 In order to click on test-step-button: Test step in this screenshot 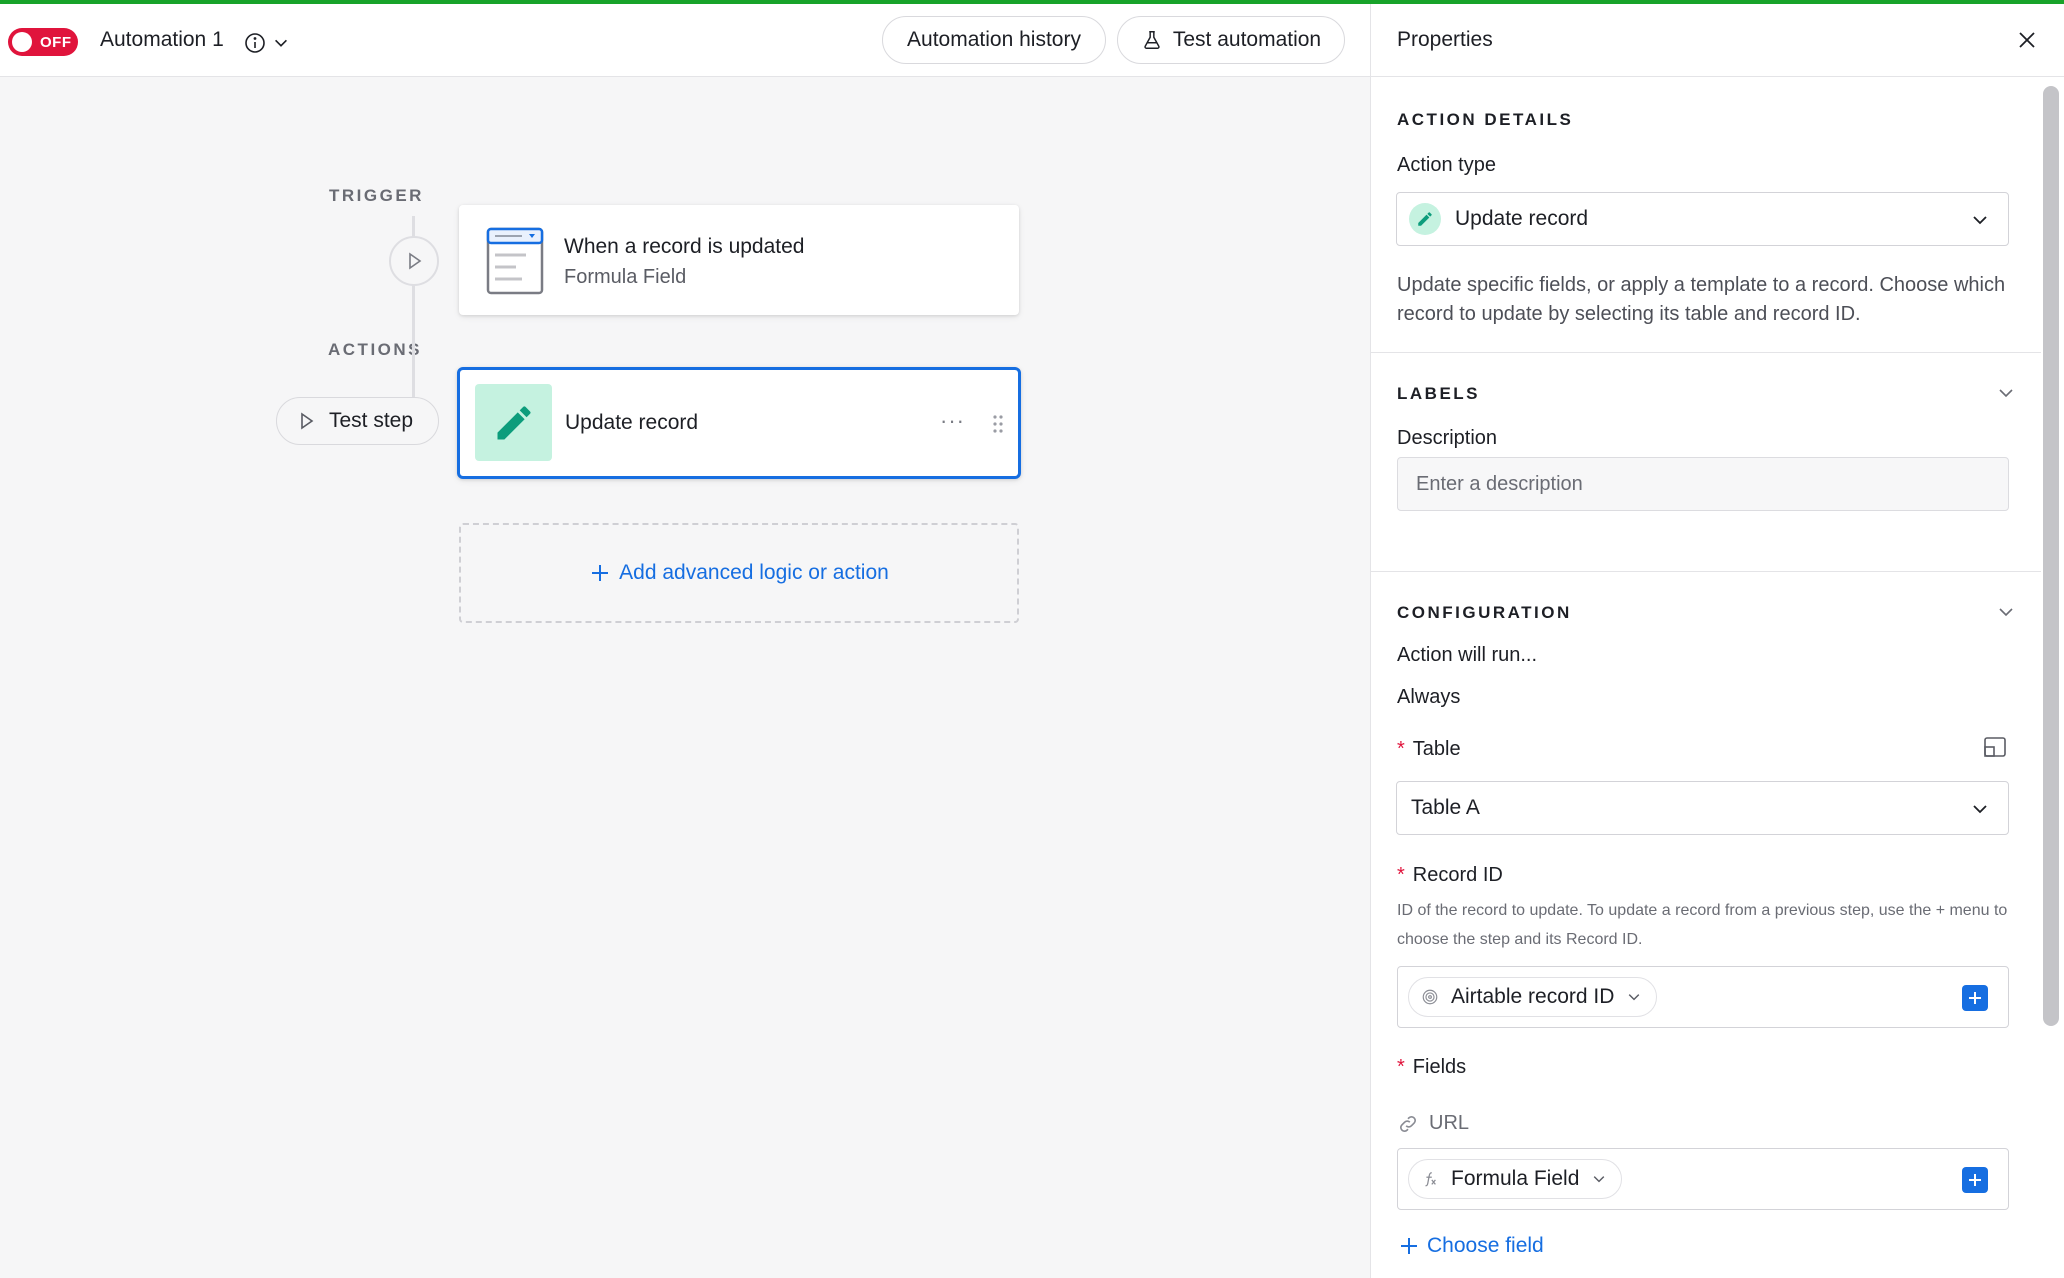, I will do `click(357, 421)`.